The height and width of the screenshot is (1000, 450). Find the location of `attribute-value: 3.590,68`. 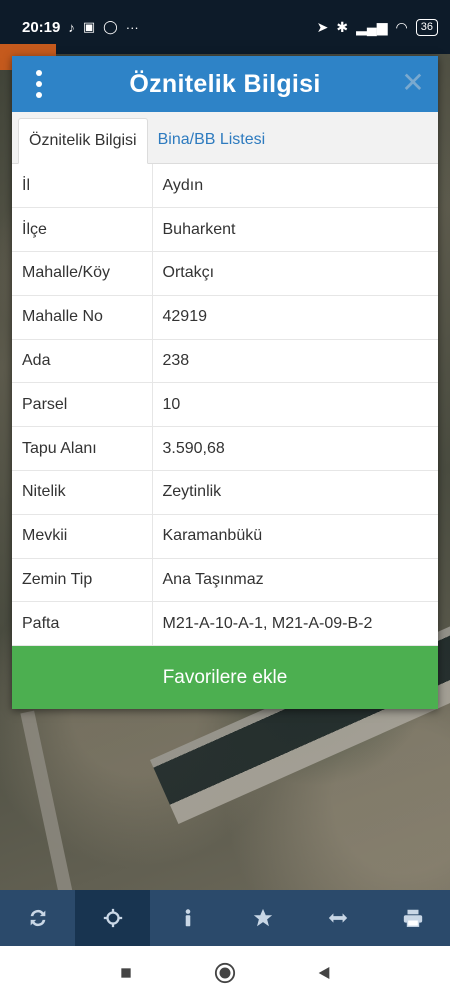

attribute-value: 3.590,68 is located at coordinates (295, 449).